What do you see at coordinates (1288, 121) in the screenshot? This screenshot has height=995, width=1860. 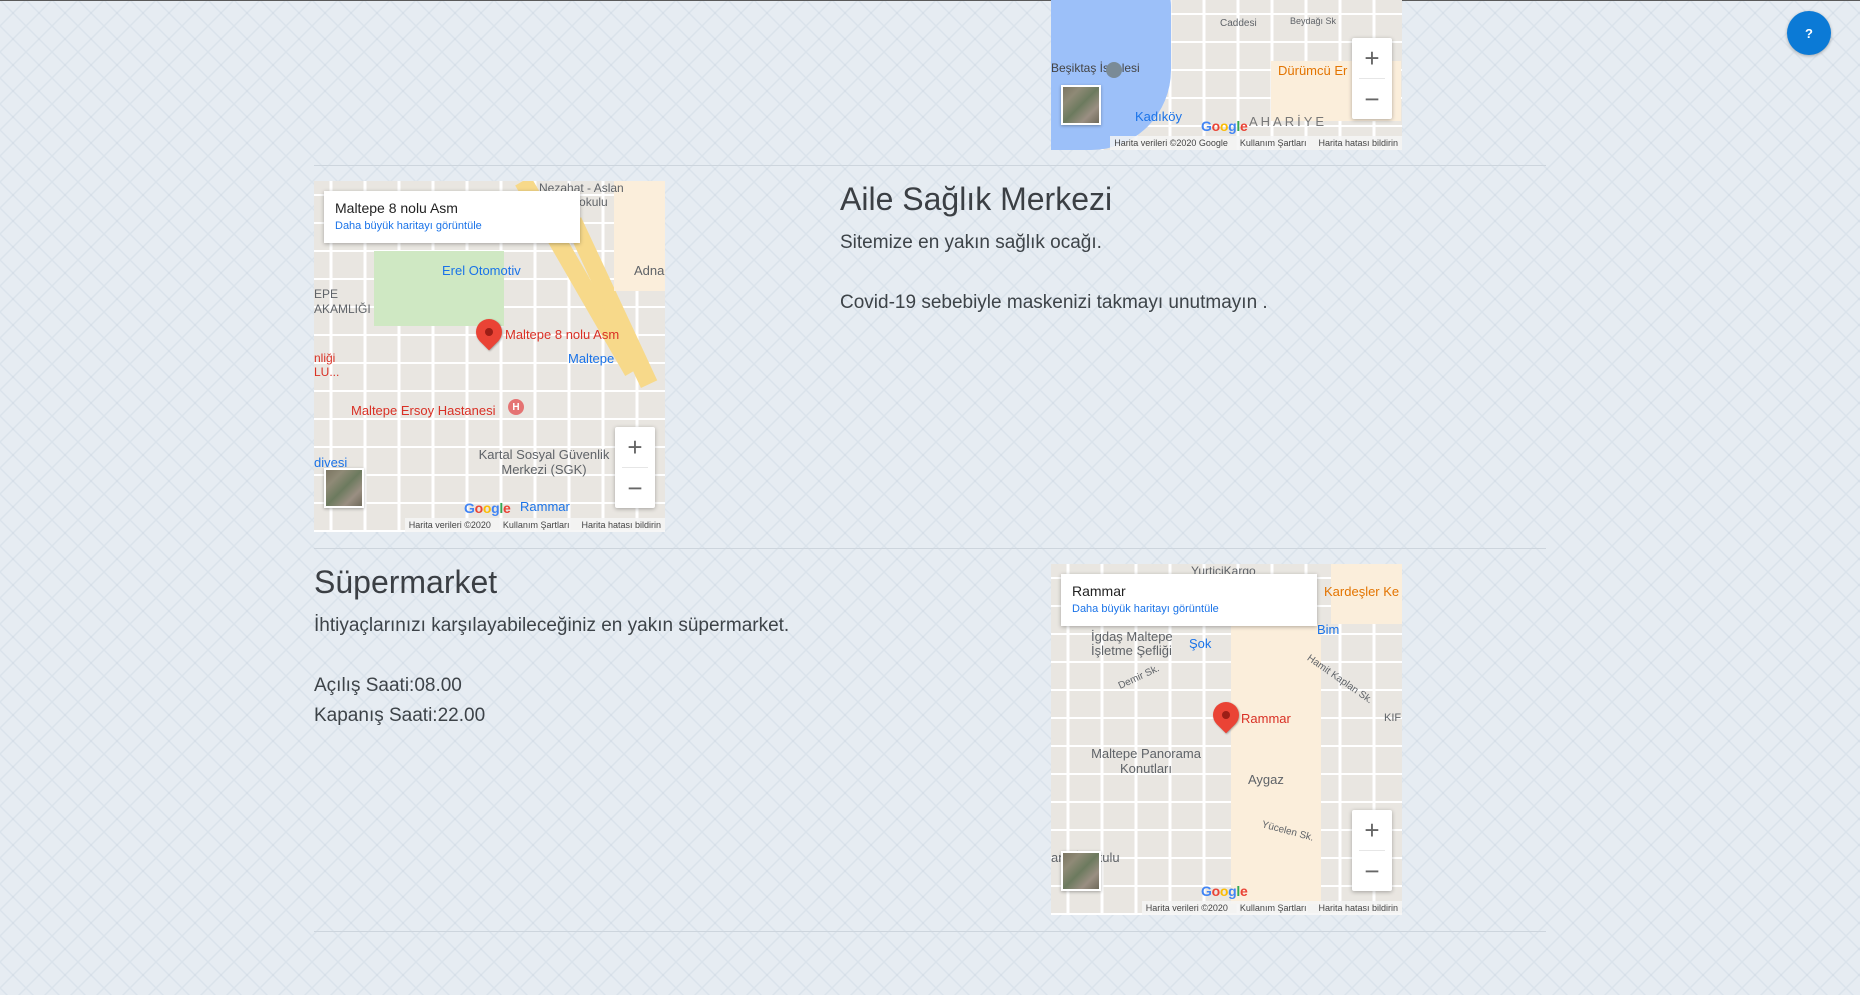 I see `map-label: AHARİYE` at bounding box center [1288, 121].